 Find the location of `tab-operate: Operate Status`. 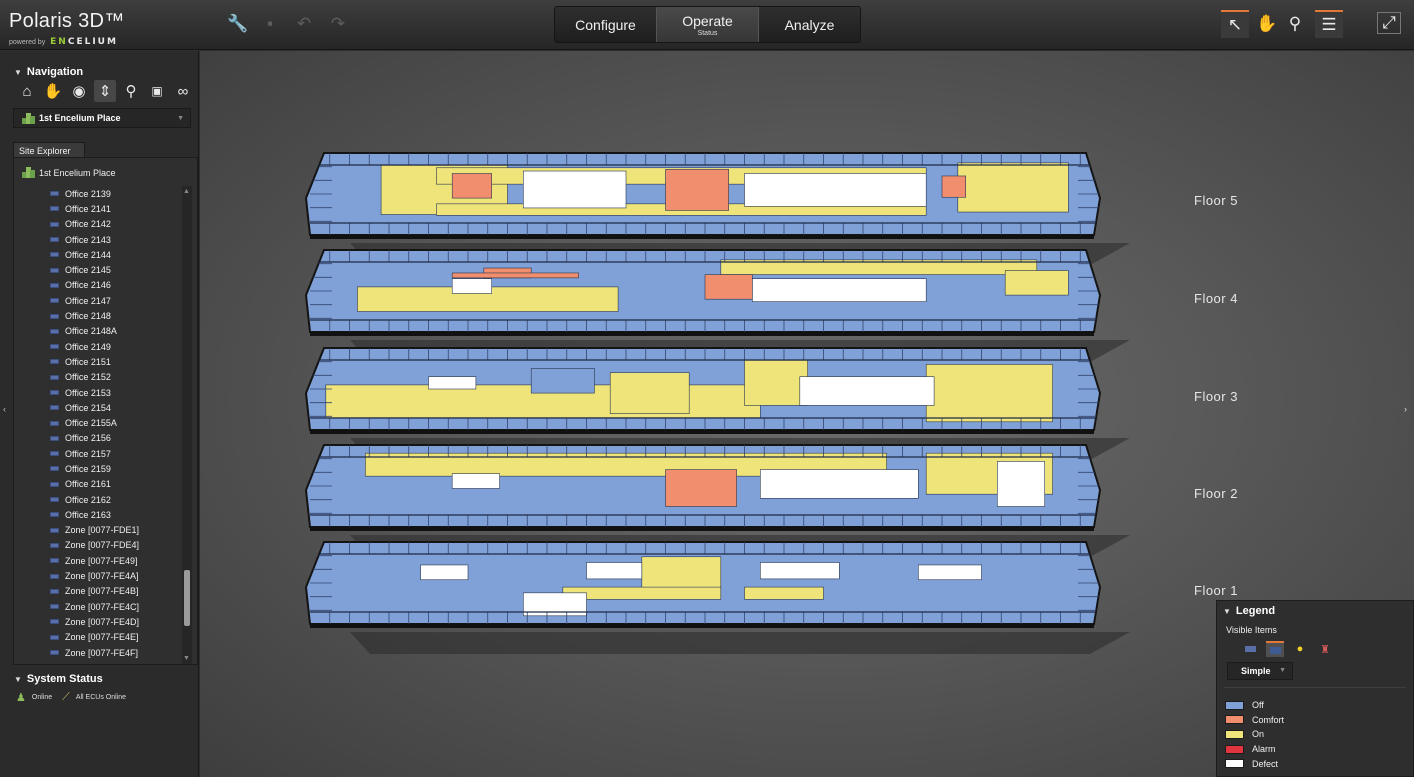

tab-operate: Operate Status is located at coordinates (707, 24).